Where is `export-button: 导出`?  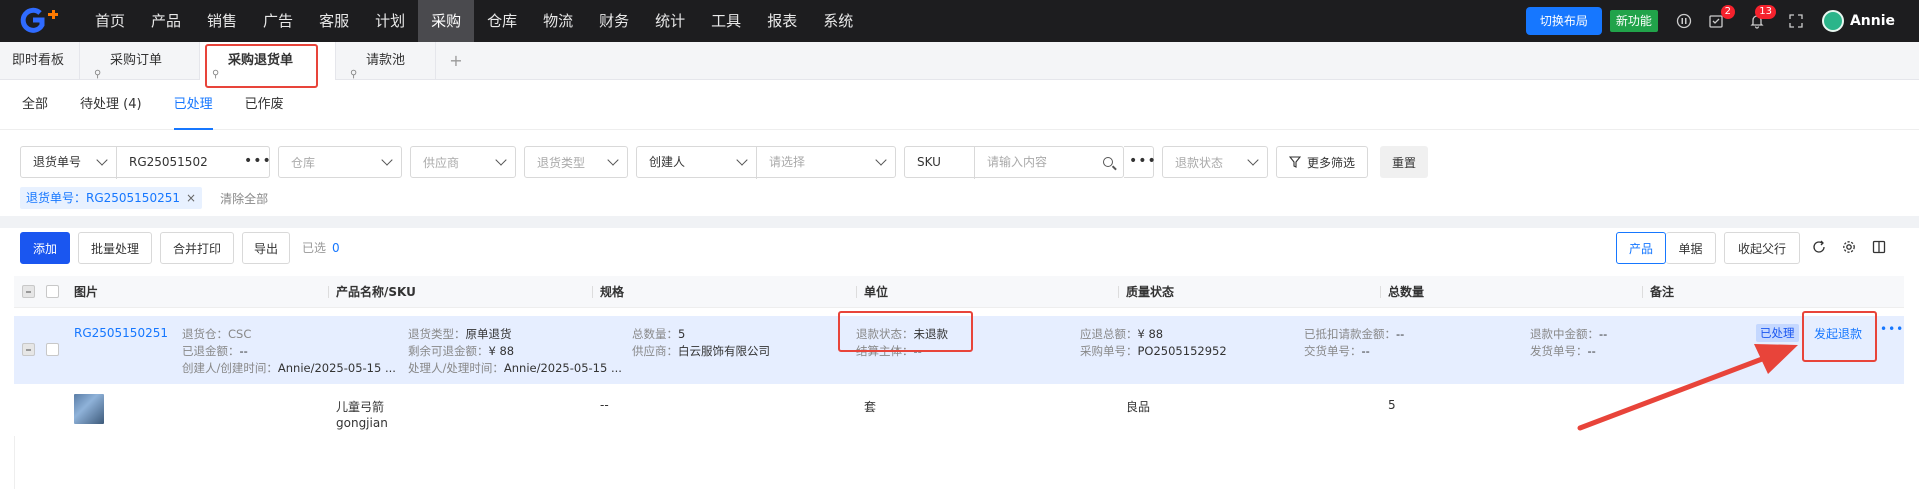 export-button: 导出 is located at coordinates (266, 248).